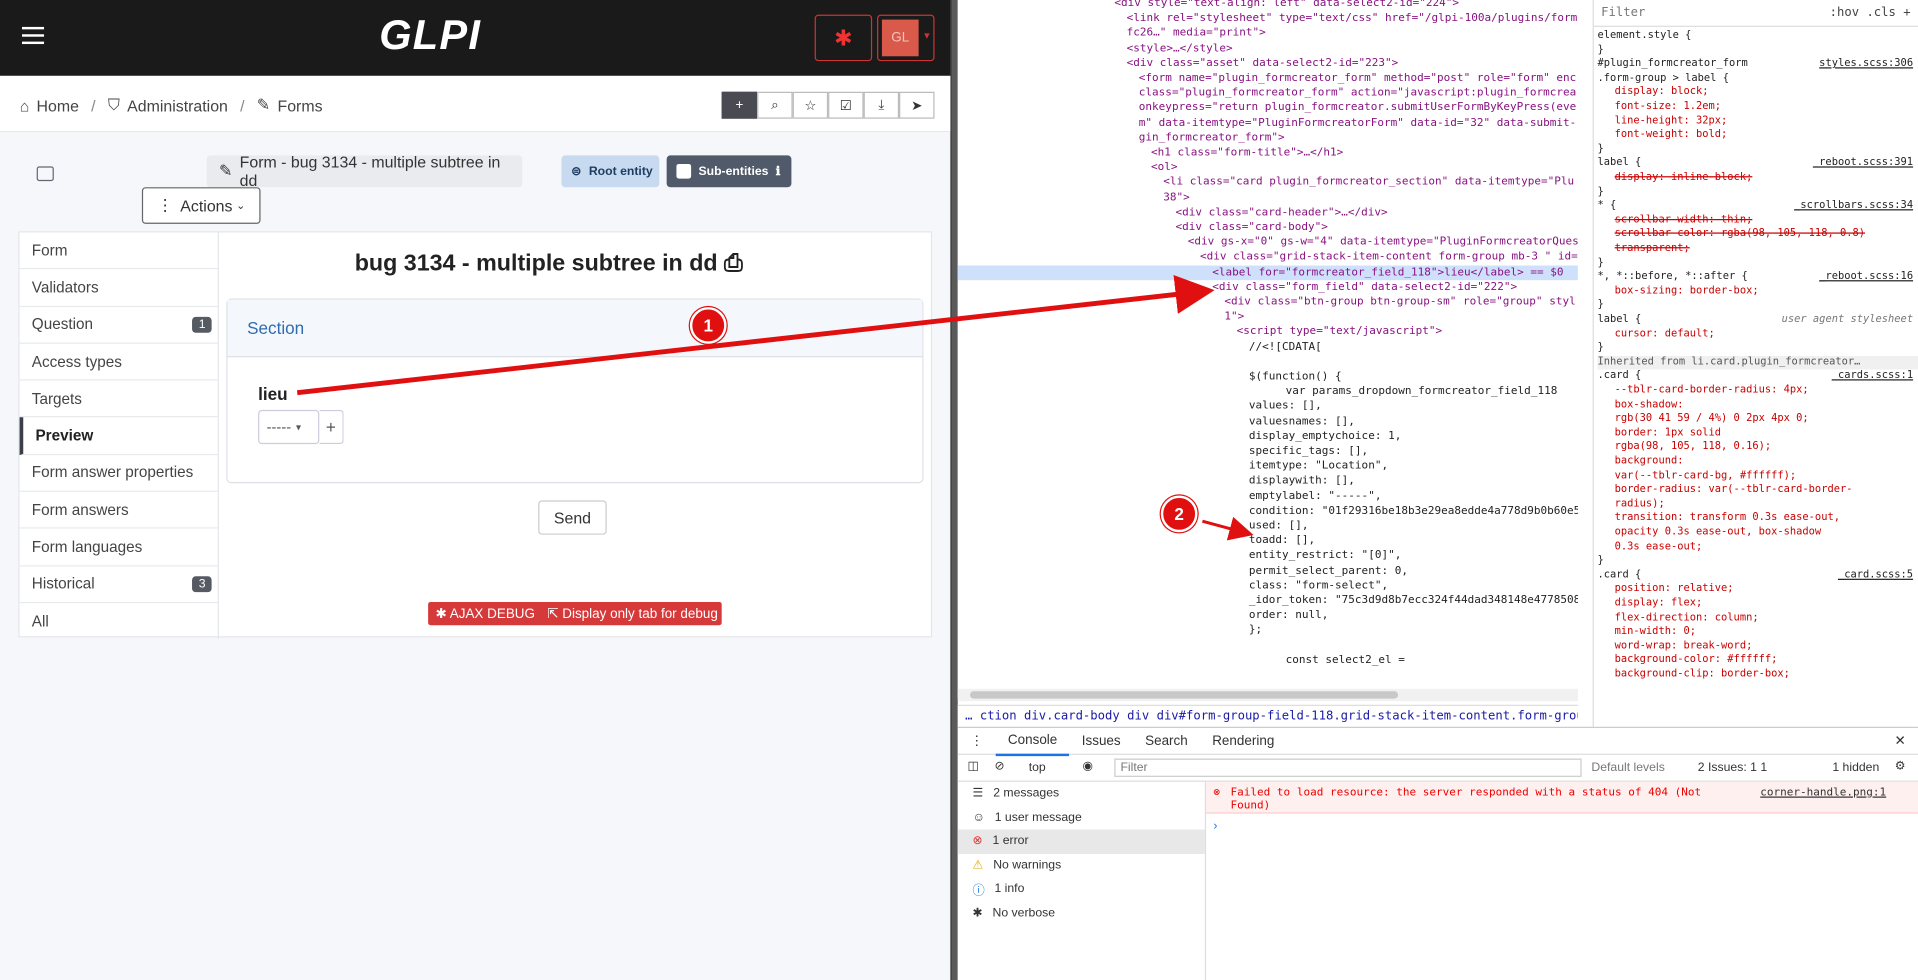 The height and width of the screenshot is (980, 1918). I want to click on scrollbar-thumb, so click(1184, 695).